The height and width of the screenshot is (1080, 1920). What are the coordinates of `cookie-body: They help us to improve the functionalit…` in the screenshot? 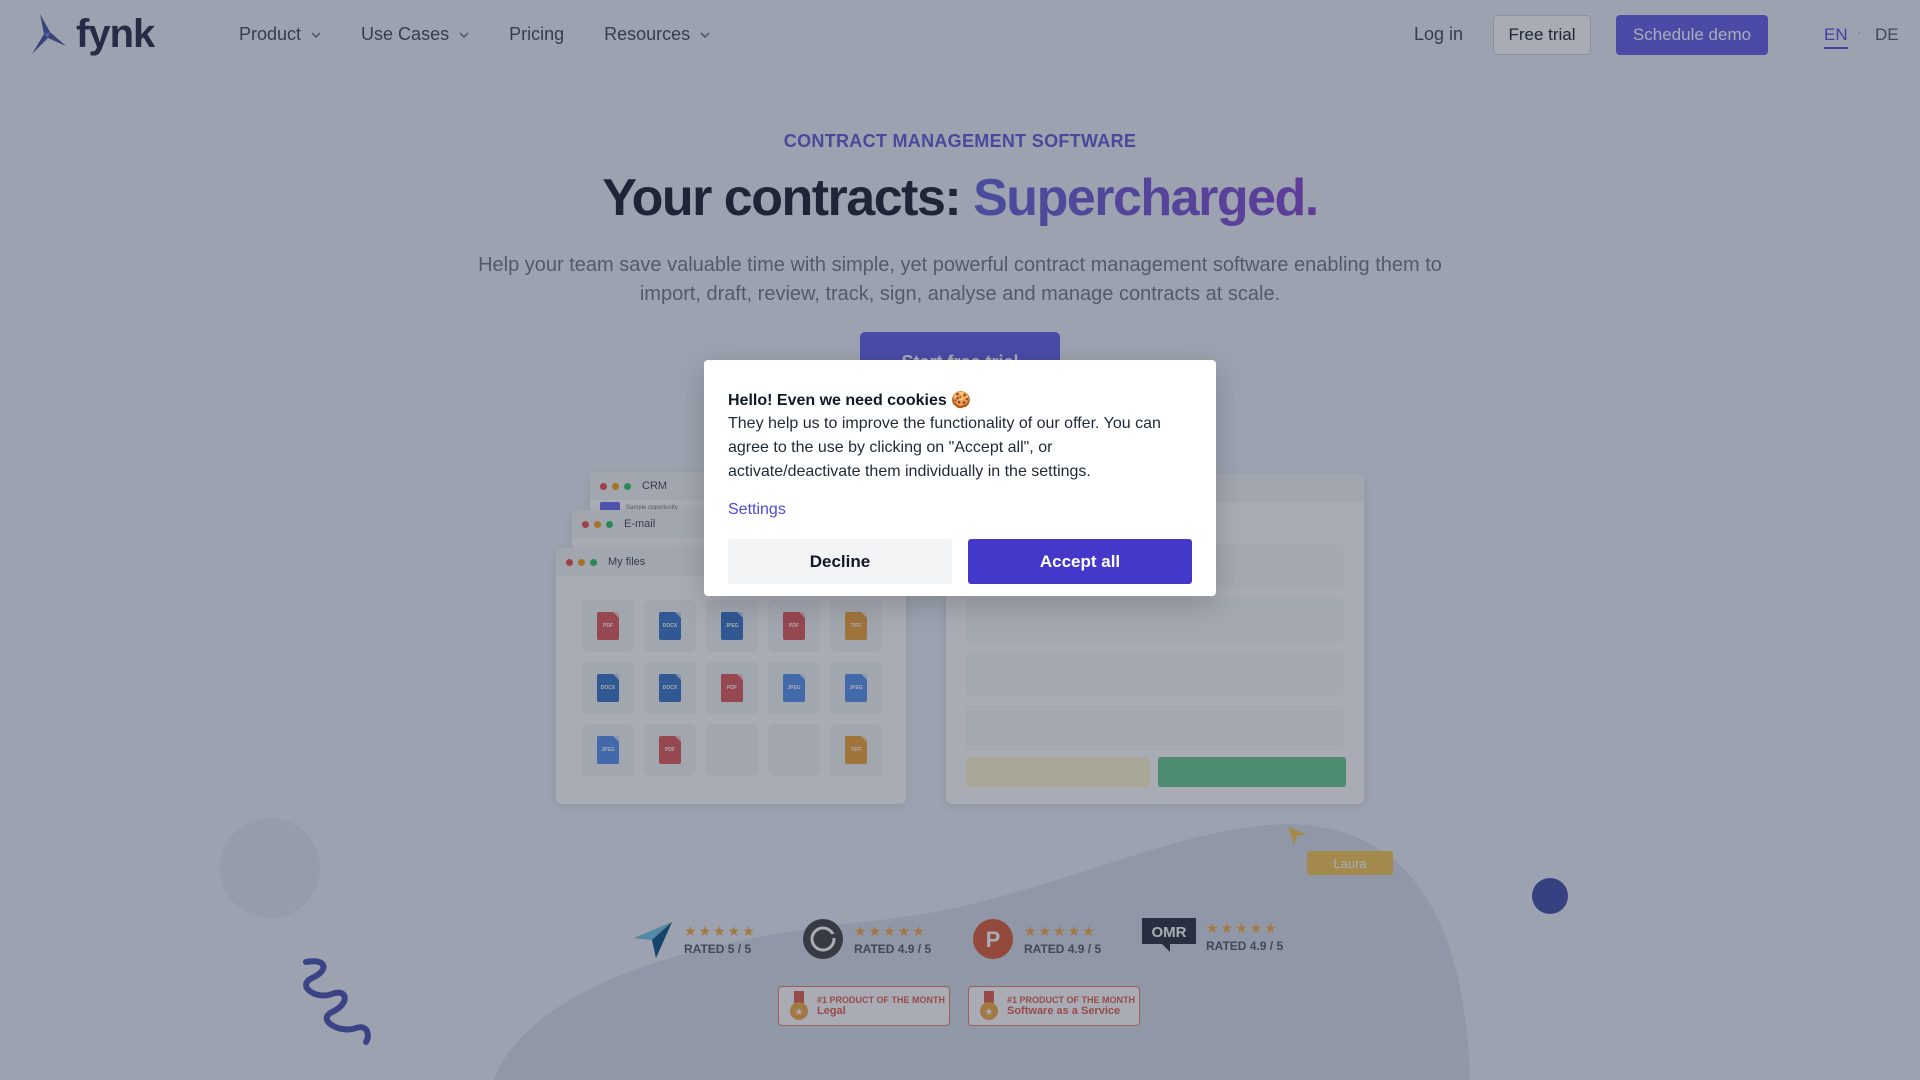 It's located at (944, 447).